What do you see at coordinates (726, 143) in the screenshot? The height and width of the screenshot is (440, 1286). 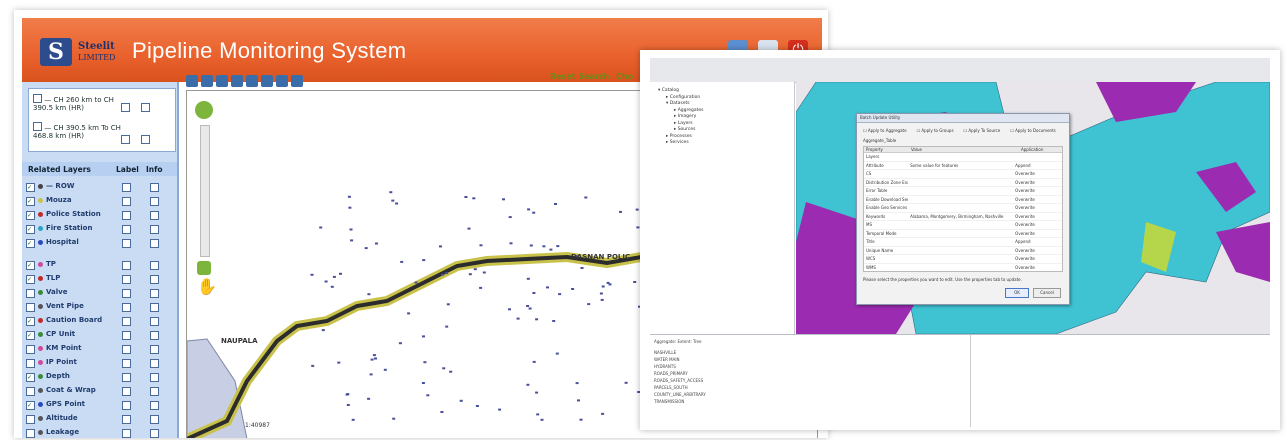 I see `tree-item: ▸ Services` at bounding box center [726, 143].